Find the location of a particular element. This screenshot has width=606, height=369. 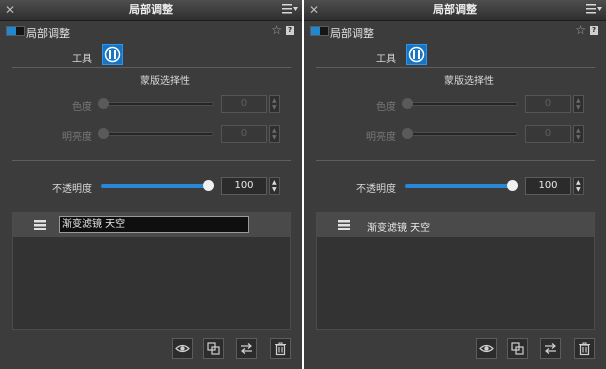

layer-name-input: 渐变滤镜 天空 is located at coordinates (154, 224).